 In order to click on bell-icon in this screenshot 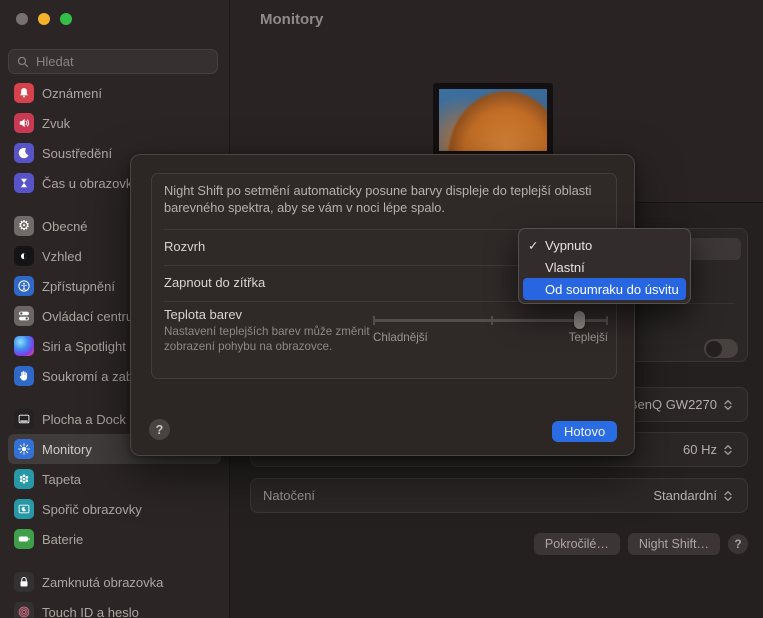, I will do `click(24, 93)`.